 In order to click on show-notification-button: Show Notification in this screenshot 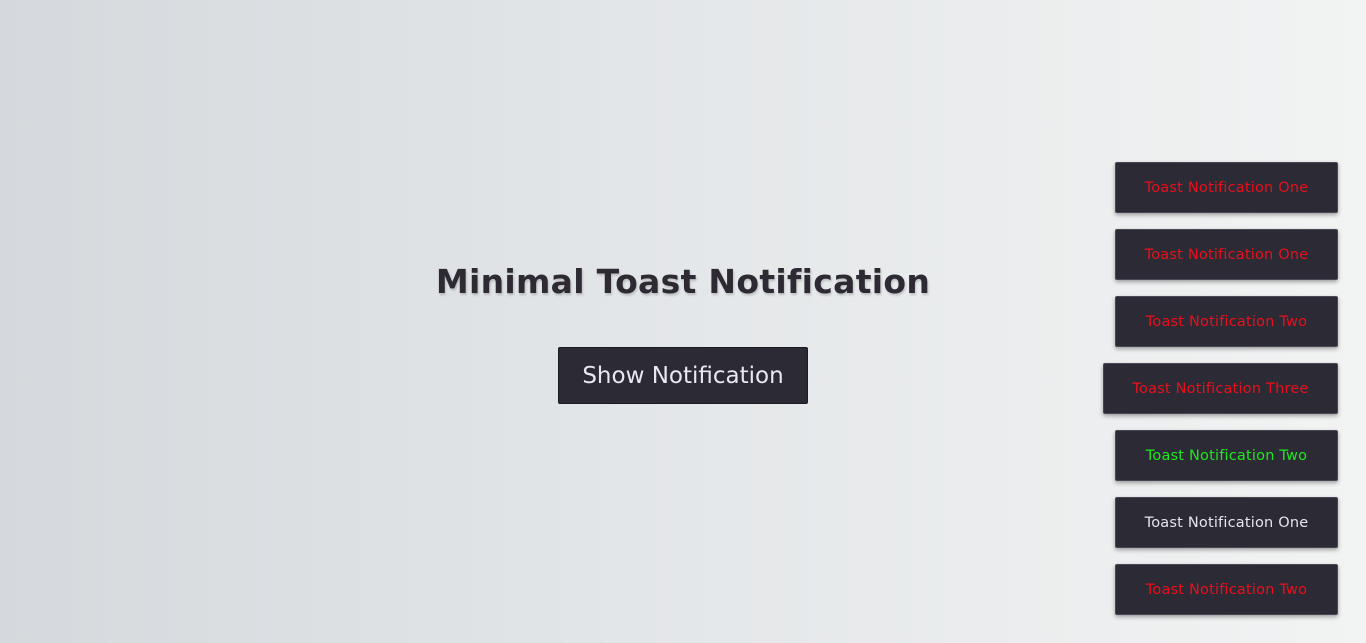, I will do `click(683, 375)`.